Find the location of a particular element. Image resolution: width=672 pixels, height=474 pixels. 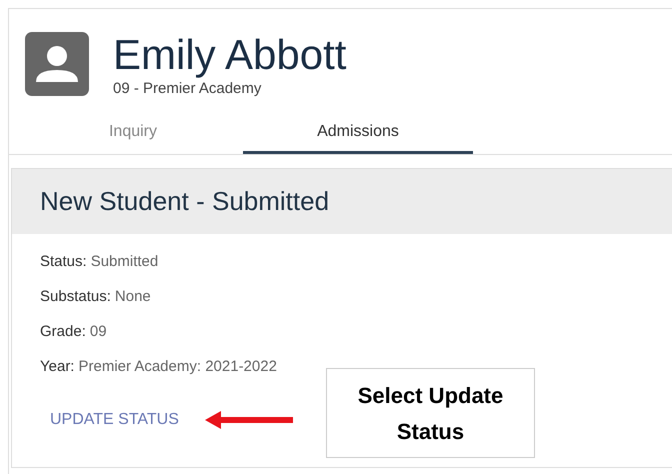

field-value: Premier Academy: 2021-2022 is located at coordinates (177, 366).